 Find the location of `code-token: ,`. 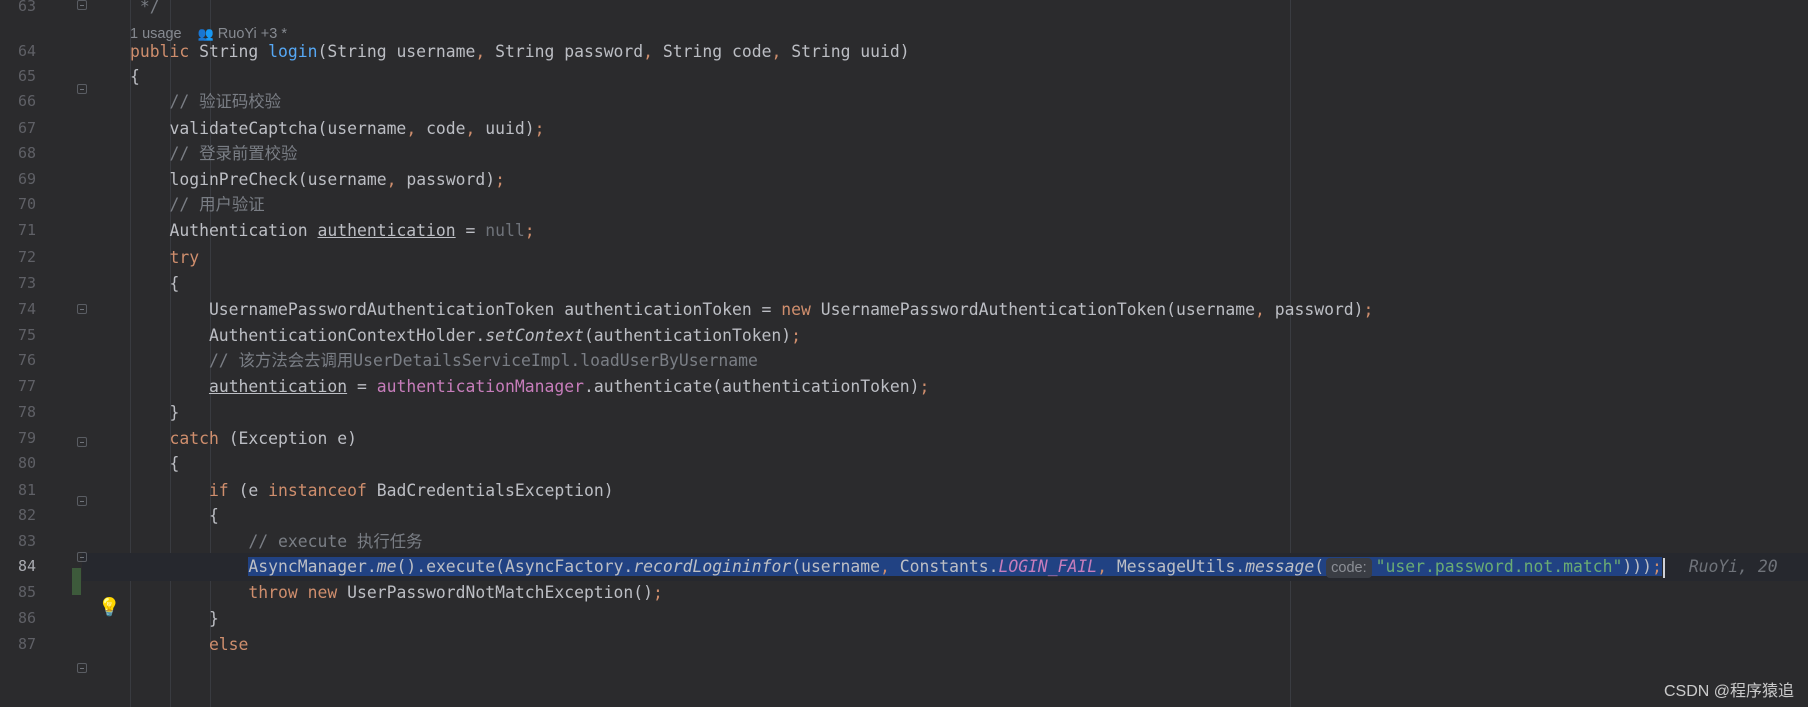

code-token: , is located at coordinates (781, 51).